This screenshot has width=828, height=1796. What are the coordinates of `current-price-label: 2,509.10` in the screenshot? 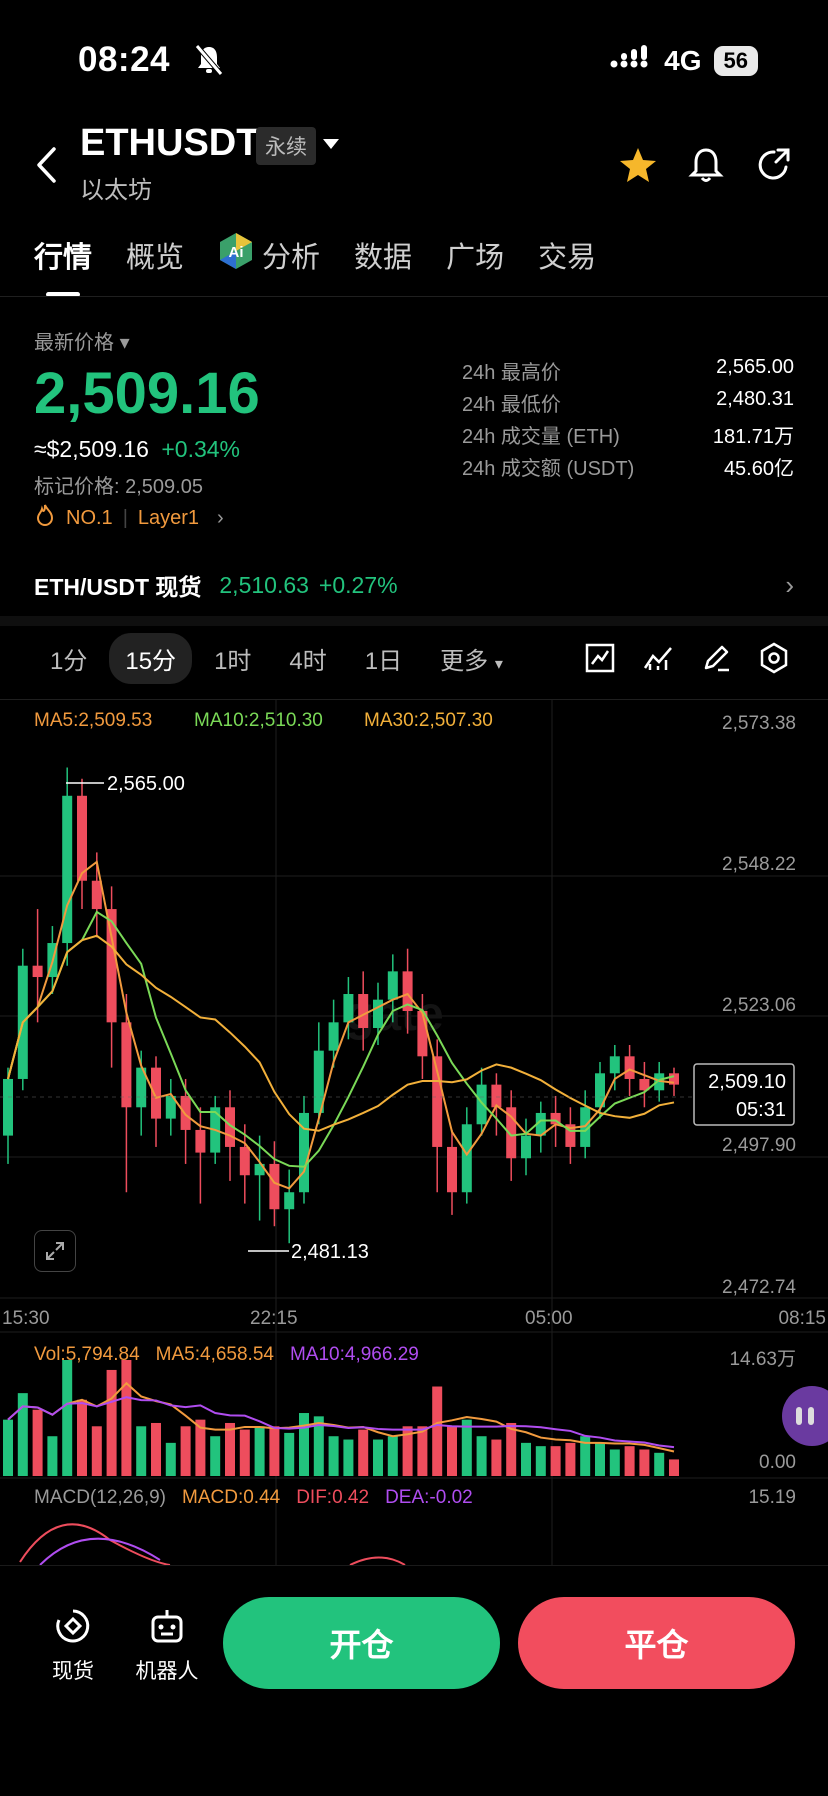 It's located at (747, 1082).